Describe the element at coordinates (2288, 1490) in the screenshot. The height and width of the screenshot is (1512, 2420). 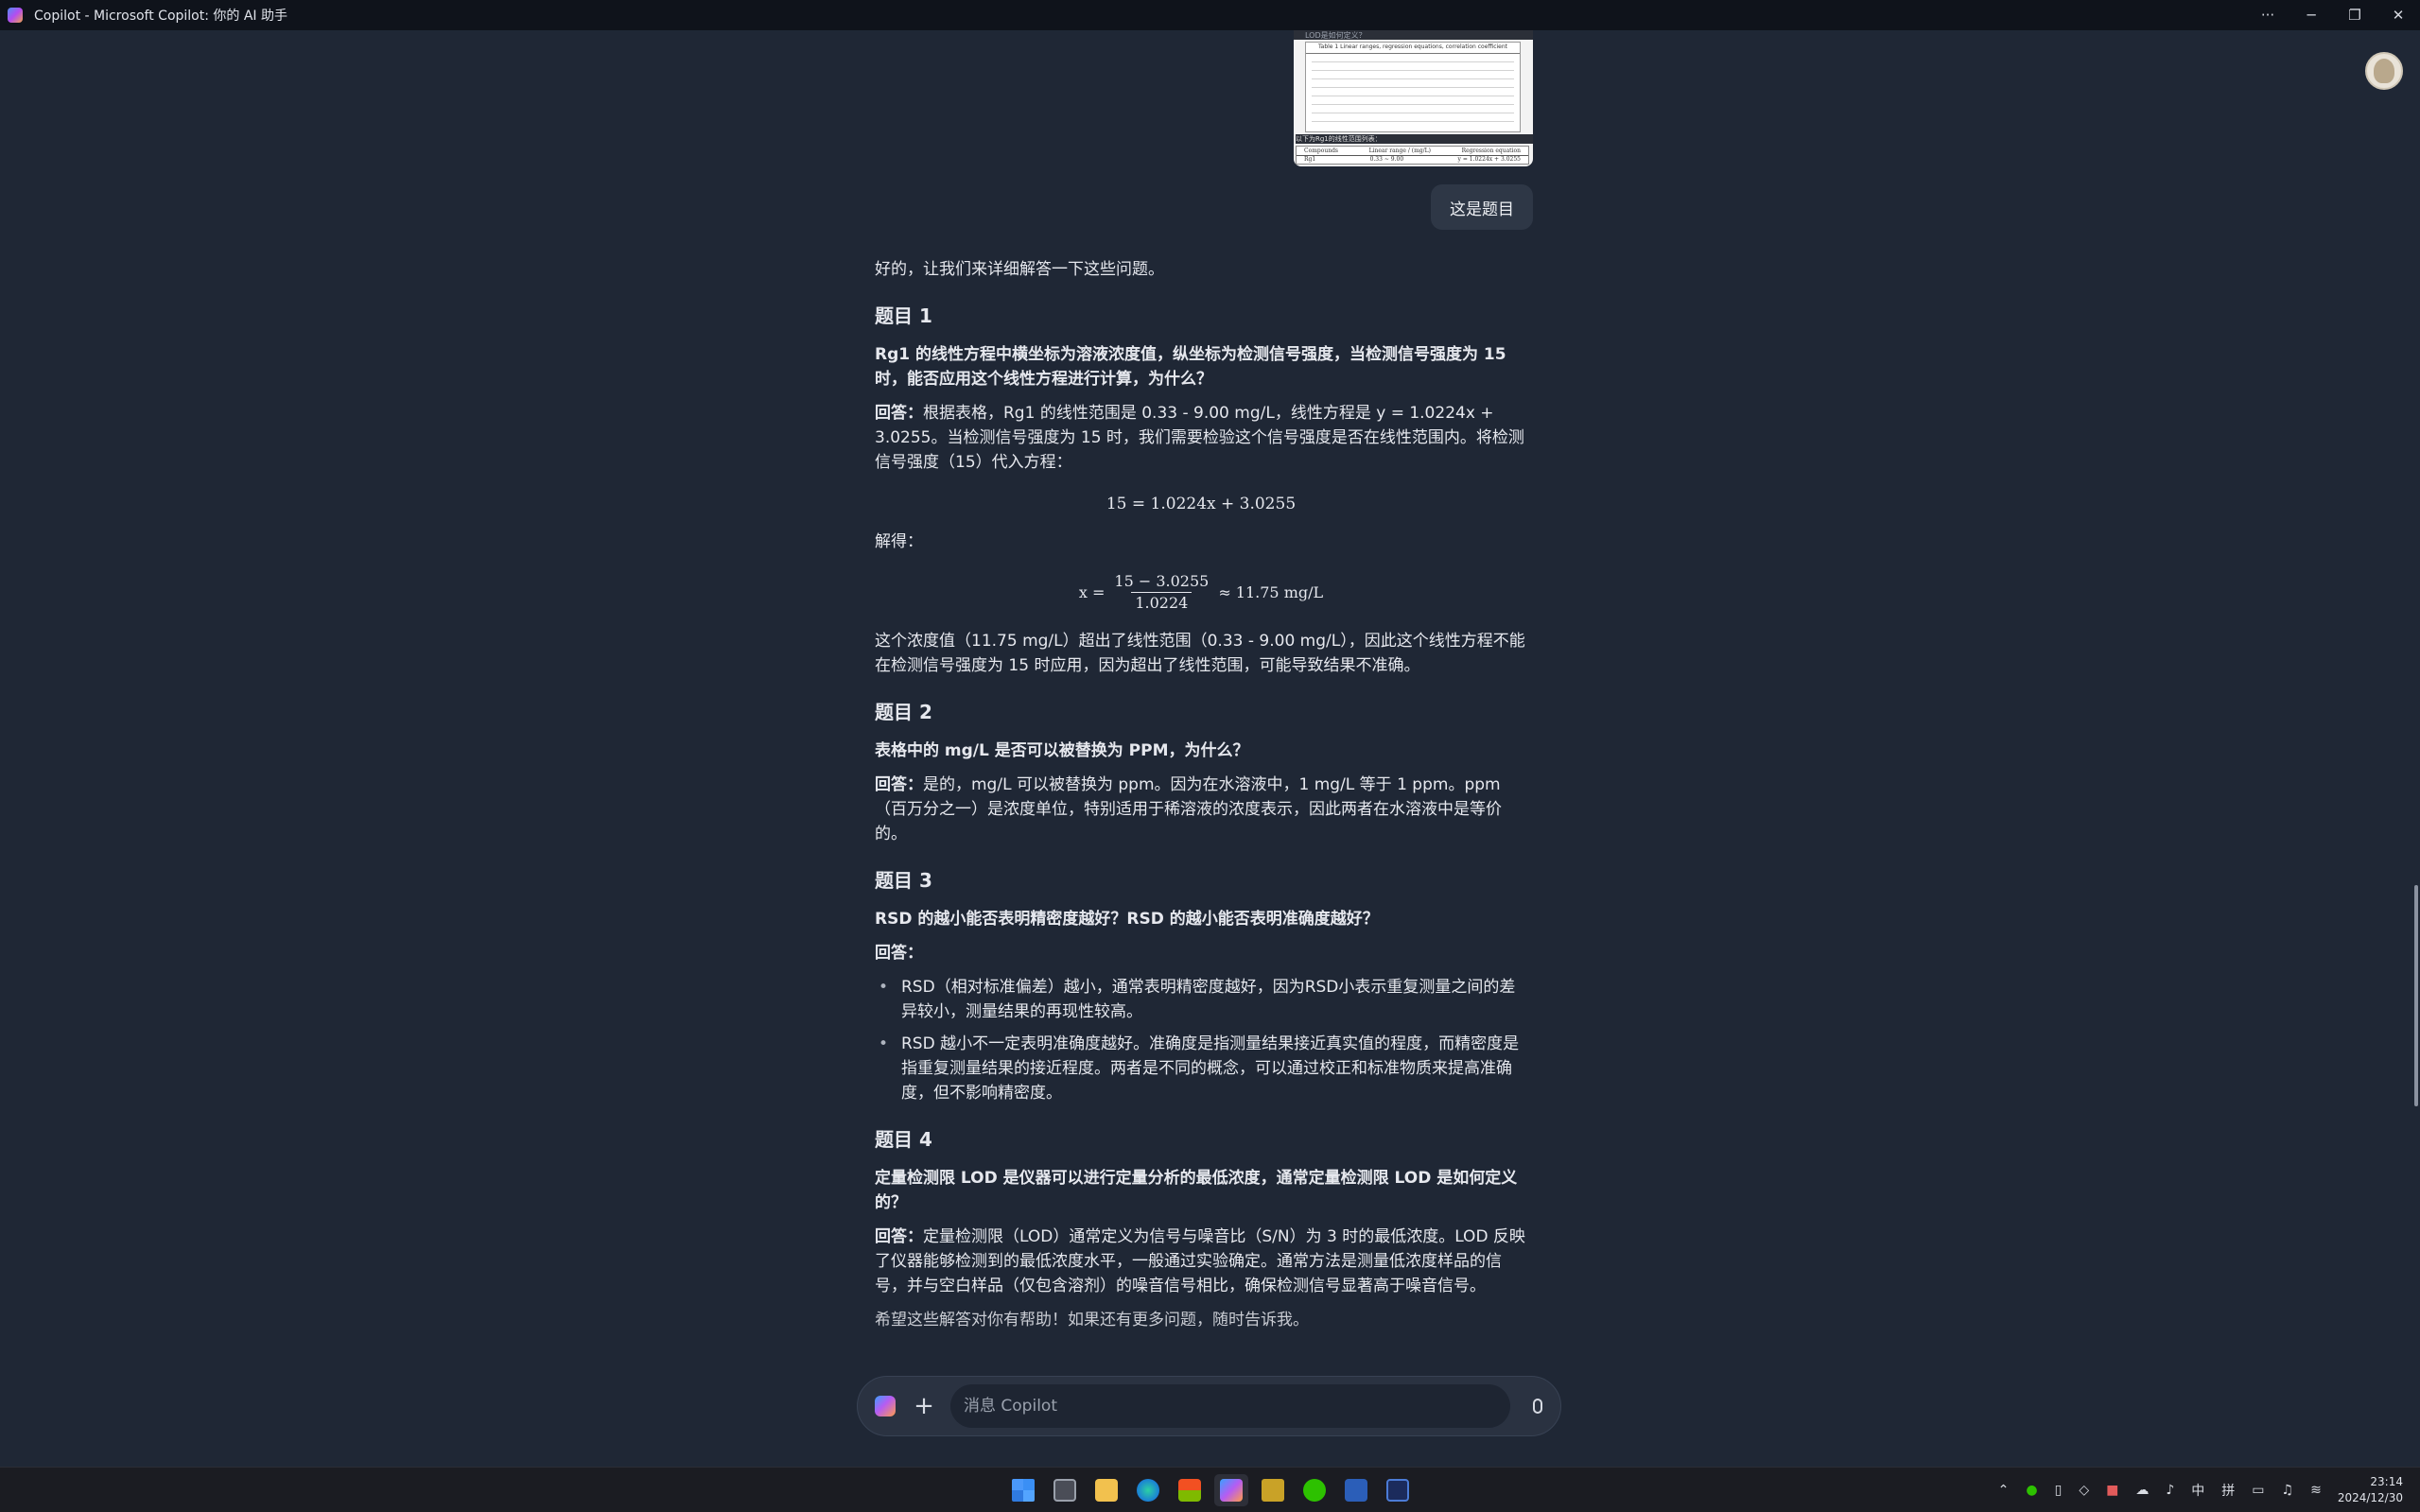
I see `volume-icon: ♫` at that location.